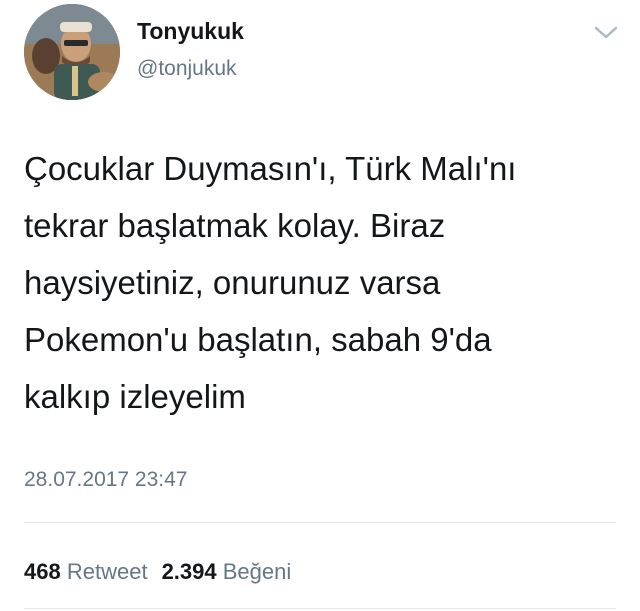 This screenshot has height=611, width=640. Describe the element at coordinates (42, 571) in the screenshot. I see `retweet-count: 468` at that location.